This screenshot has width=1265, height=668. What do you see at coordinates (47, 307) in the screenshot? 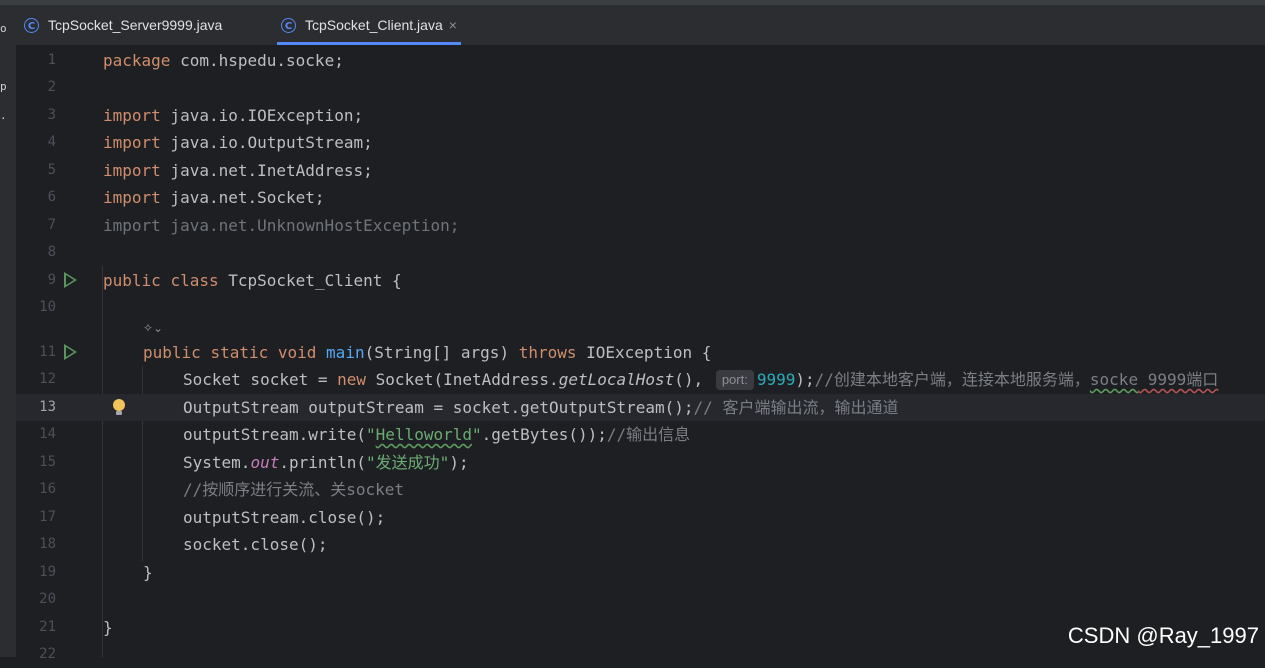
I see `line-number: 10` at bounding box center [47, 307].